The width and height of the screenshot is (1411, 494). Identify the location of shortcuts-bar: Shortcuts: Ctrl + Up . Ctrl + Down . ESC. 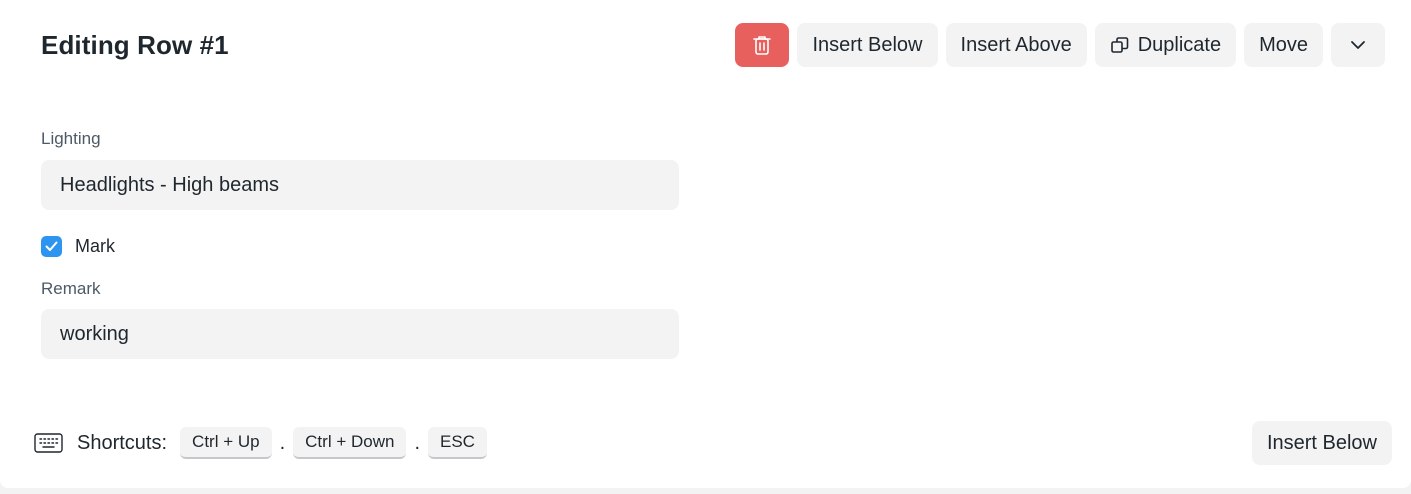
(260, 443).